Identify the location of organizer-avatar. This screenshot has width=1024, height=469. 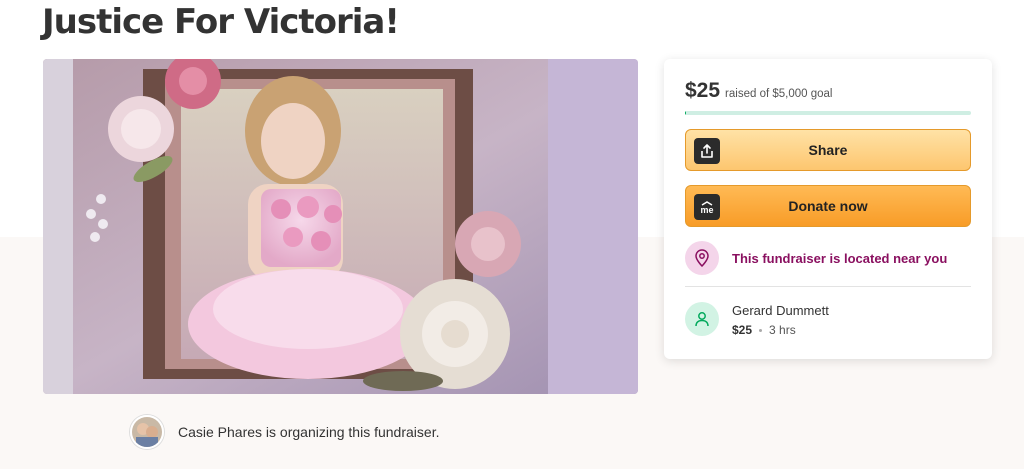
(147, 432).